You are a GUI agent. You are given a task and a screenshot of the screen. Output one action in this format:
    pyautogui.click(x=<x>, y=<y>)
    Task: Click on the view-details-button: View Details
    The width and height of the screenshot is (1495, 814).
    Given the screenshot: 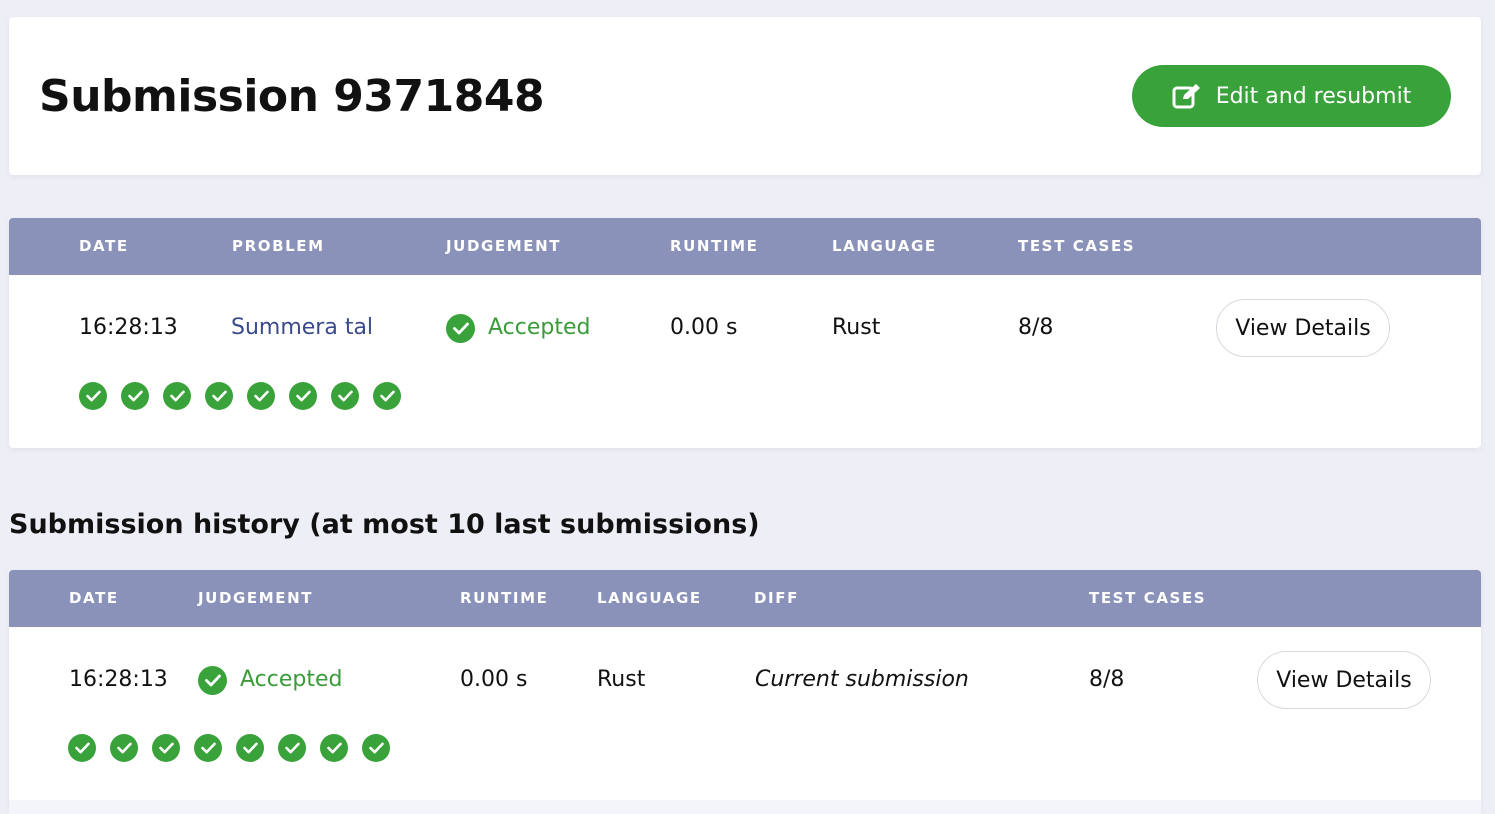 What is the action you would take?
    pyautogui.click(x=1303, y=328)
    